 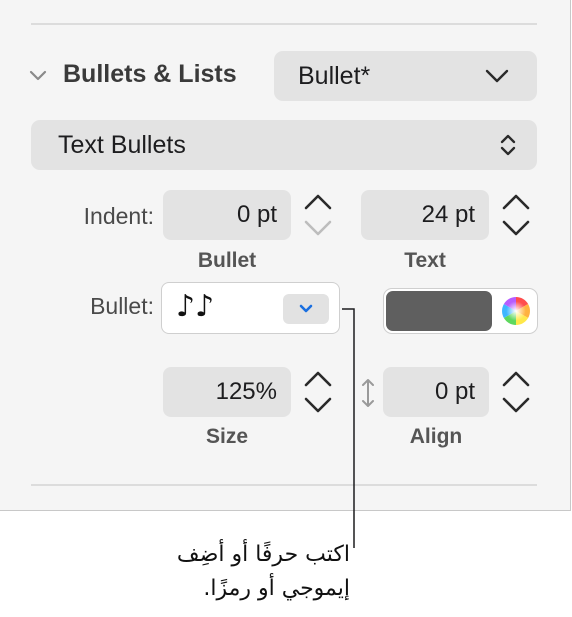 I want to click on bullet-size-caption: Size, so click(x=227, y=436).